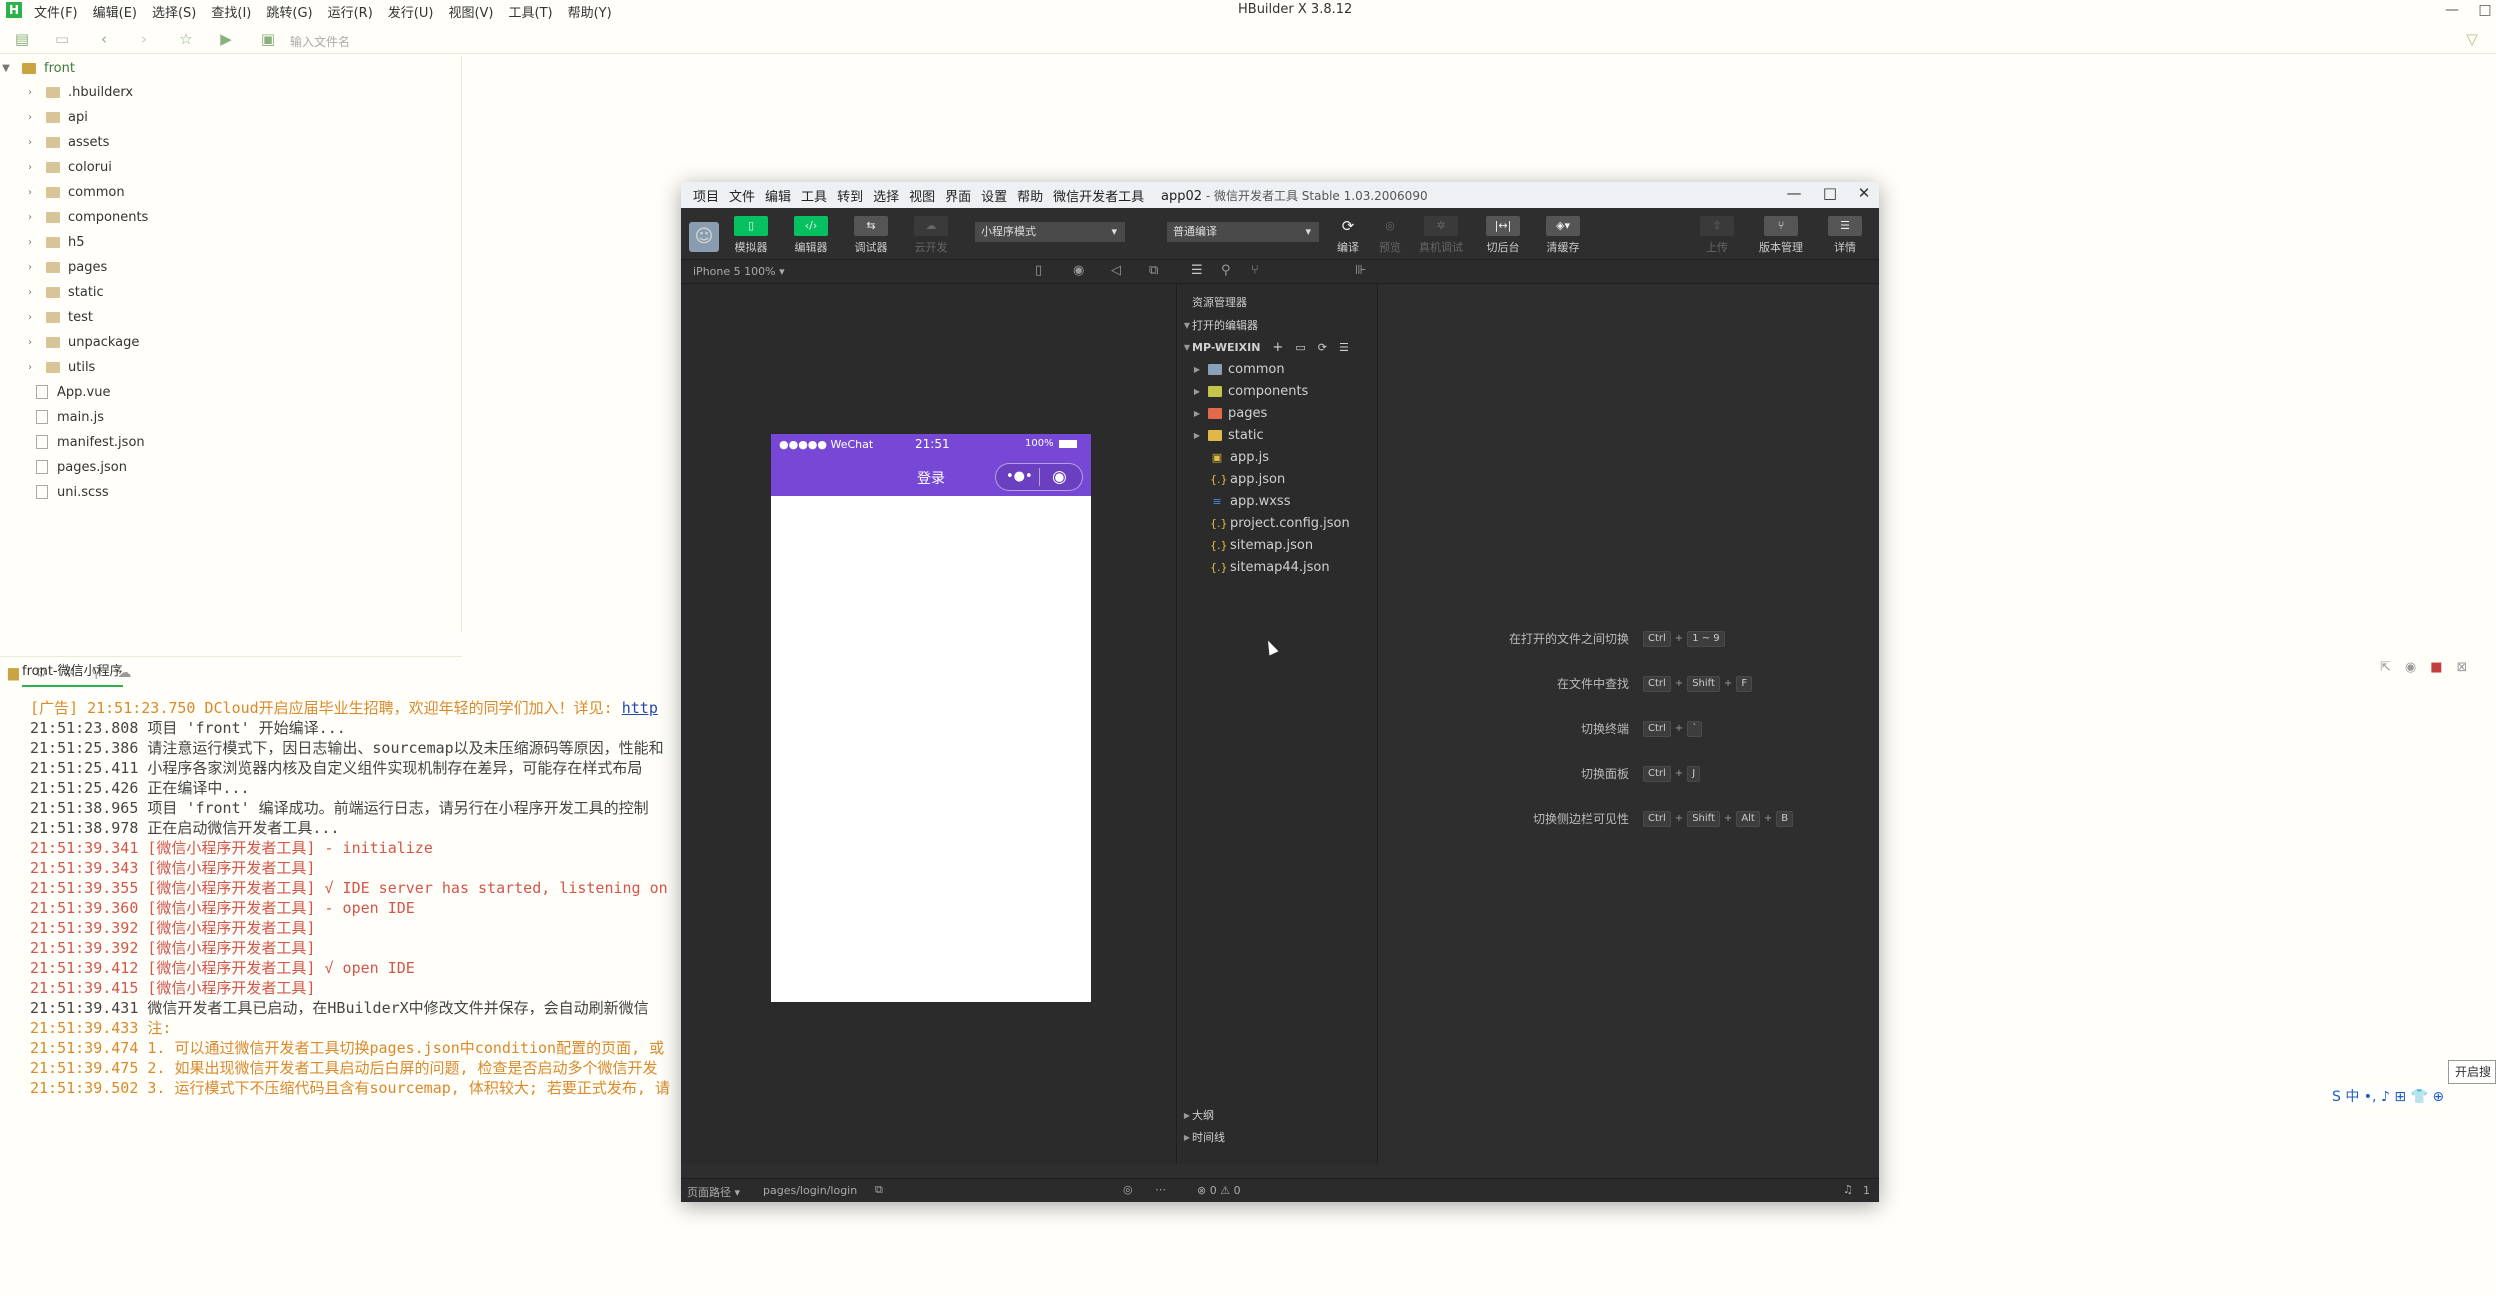 This screenshot has height=1296, width=2496. What do you see at coordinates (230, 68) in the screenshot?
I see `tree-root: ▼ front` at bounding box center [230, 68].